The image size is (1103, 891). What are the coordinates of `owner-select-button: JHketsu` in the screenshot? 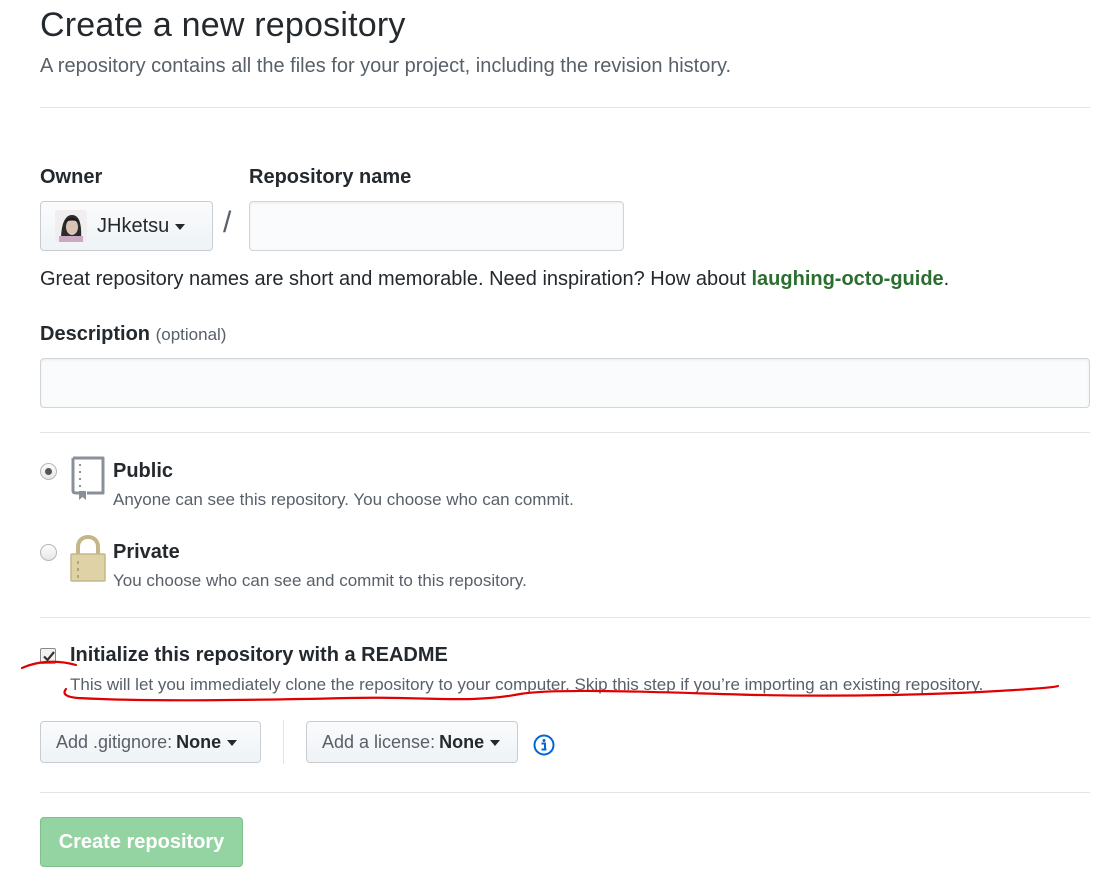 It's located at (126, 226).